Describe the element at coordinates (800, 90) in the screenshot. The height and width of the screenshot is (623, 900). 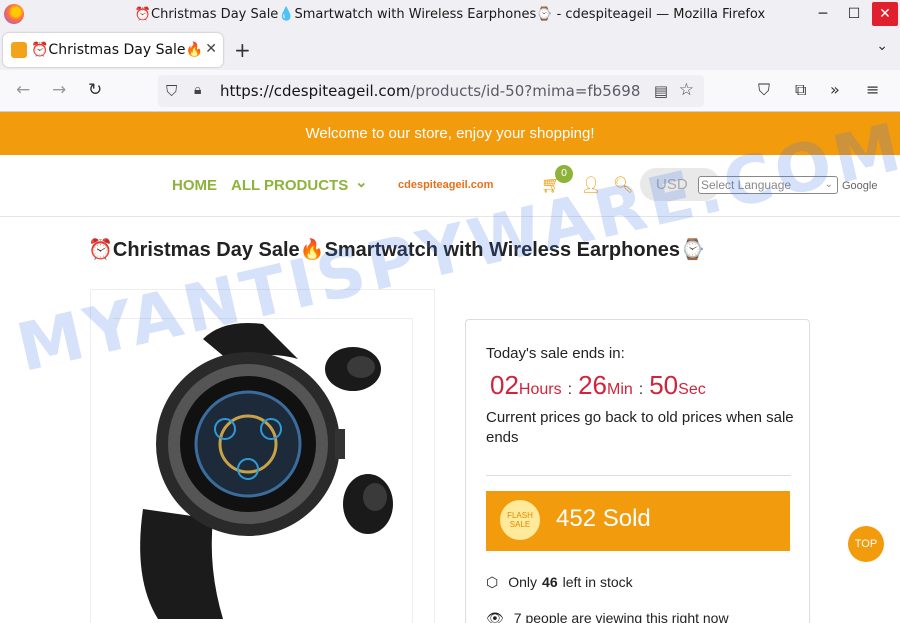
I see `extensions-icon: ⧉` at that location.